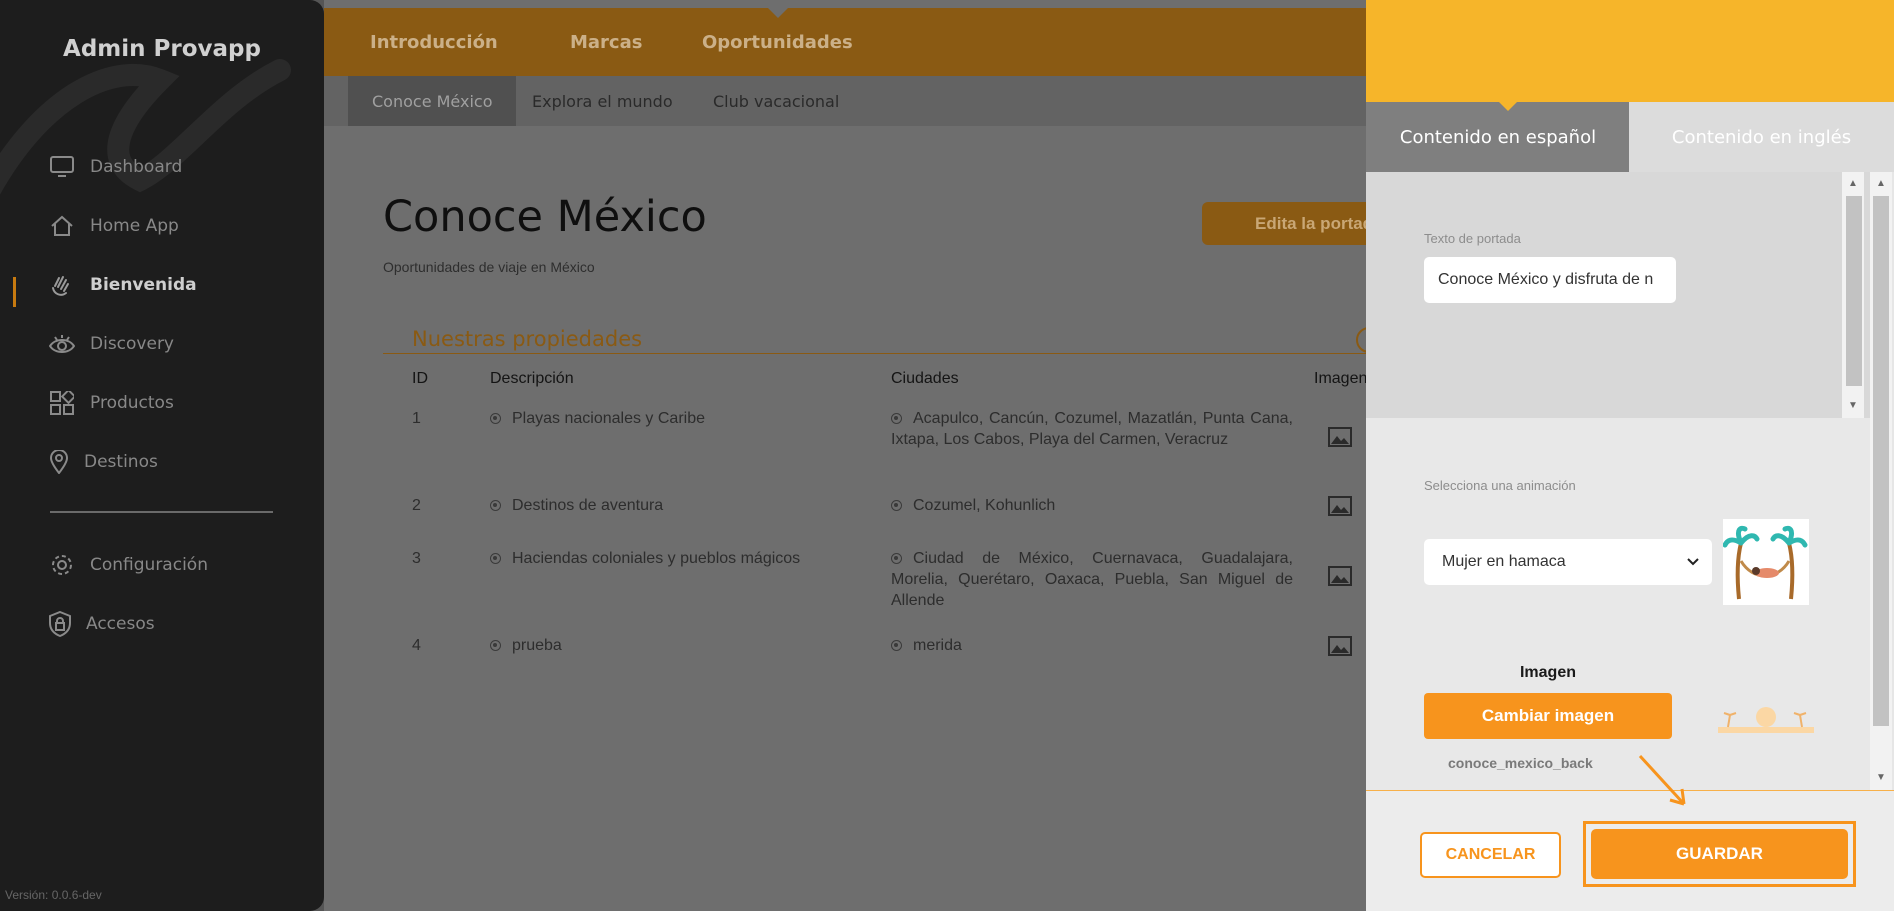 The height and width of the screenshot is (911, 1894). I want to click on top-navigation: Introducción Marcas Oportunidades, so click(846, 42).